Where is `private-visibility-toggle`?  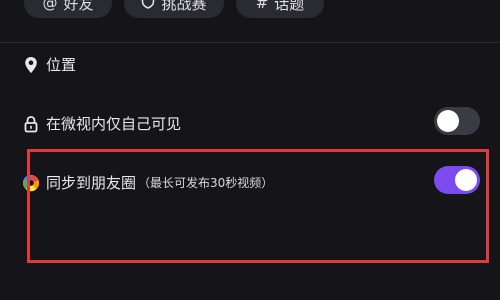
private-visibility-toggle is located at coordinates (457, 121).